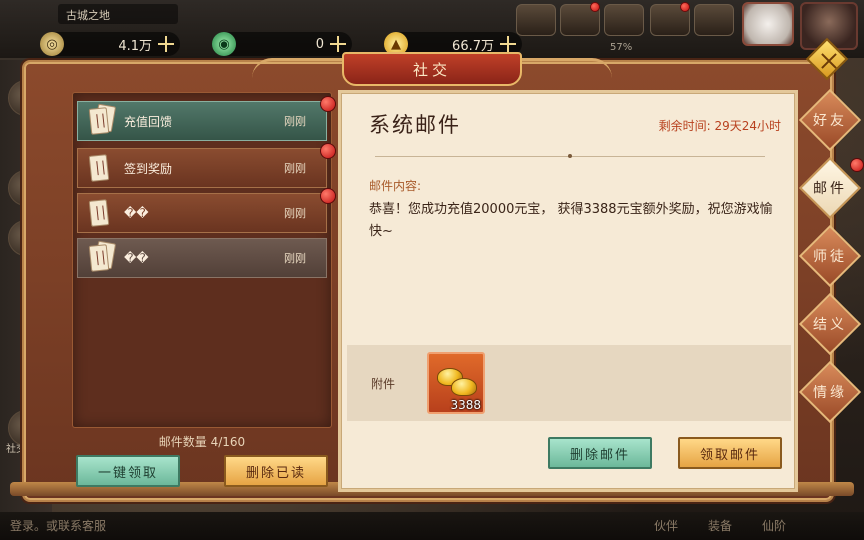  Describe the element at coordinates (570, 156) in the screenshot. I see `divider-dot` at that location.